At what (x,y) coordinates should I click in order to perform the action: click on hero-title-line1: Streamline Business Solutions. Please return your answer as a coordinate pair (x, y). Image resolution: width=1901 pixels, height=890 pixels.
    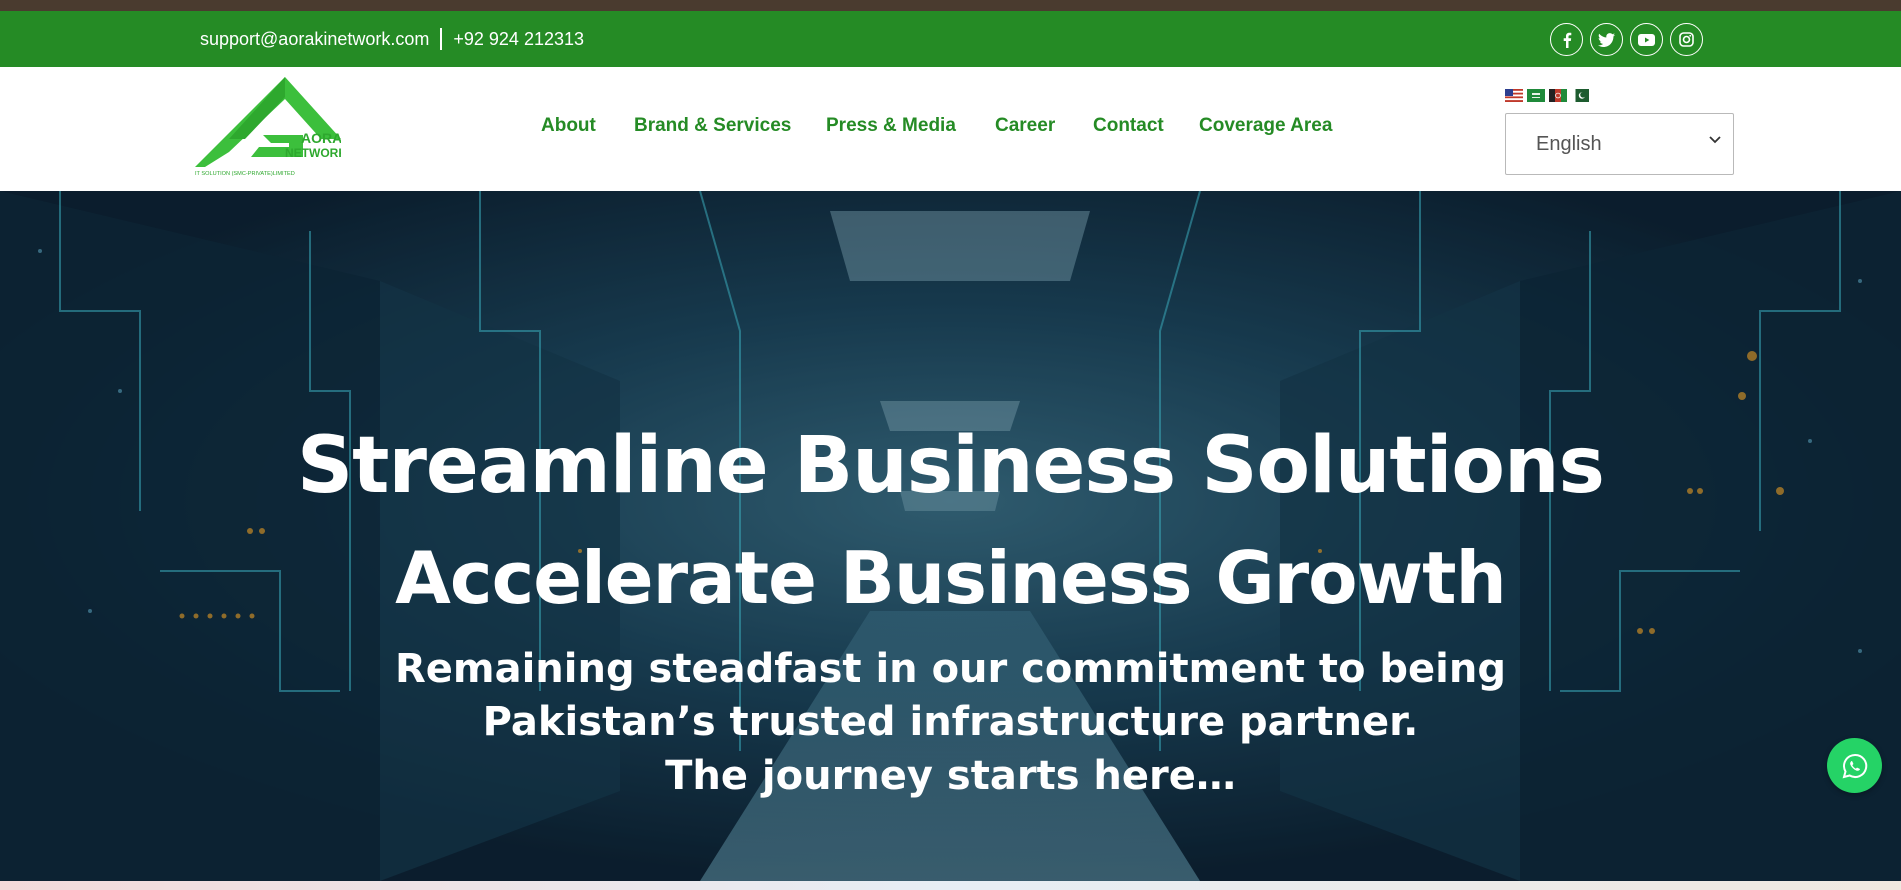
    Looking at the image, I should click on (951, 466).